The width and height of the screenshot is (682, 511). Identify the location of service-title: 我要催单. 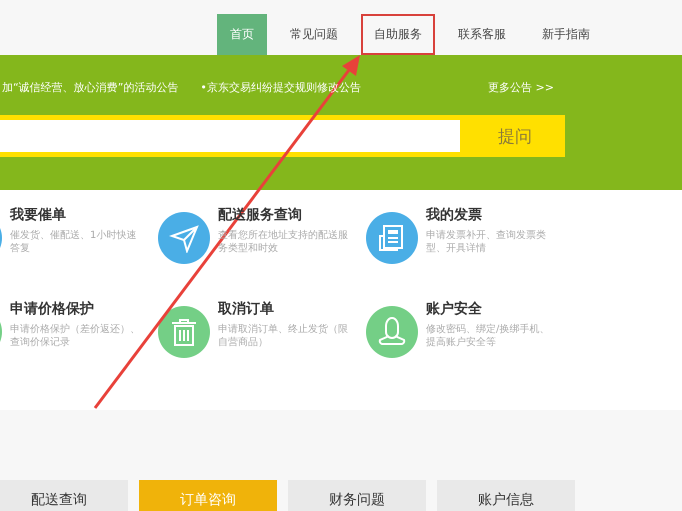
(75, 215).